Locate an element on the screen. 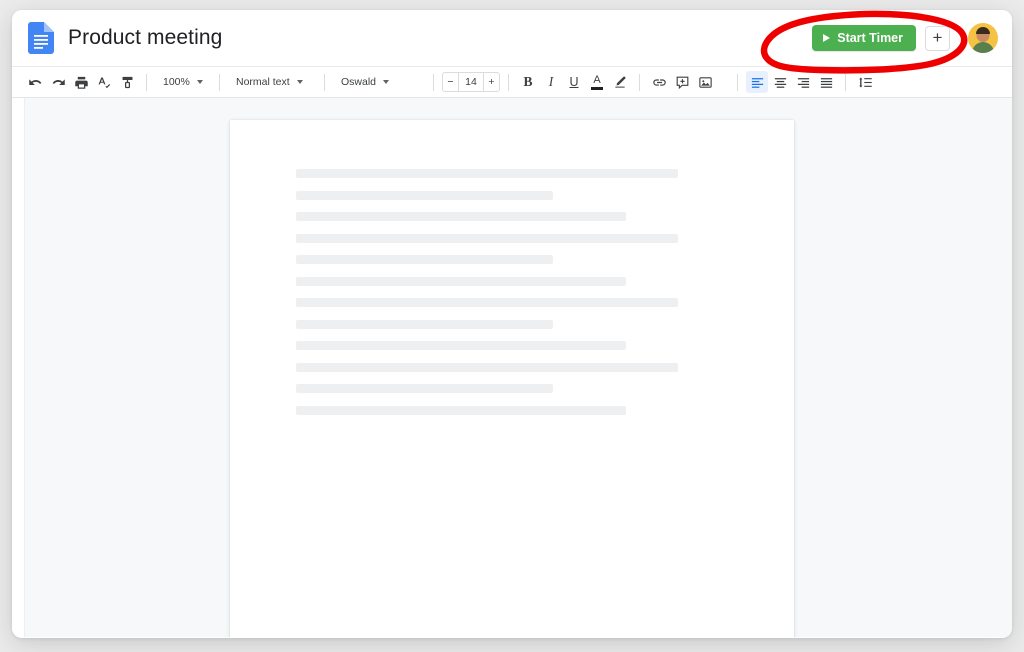 This screenshot has width=1024, height=652. italic-label: I is located at coordinates (551, 82).